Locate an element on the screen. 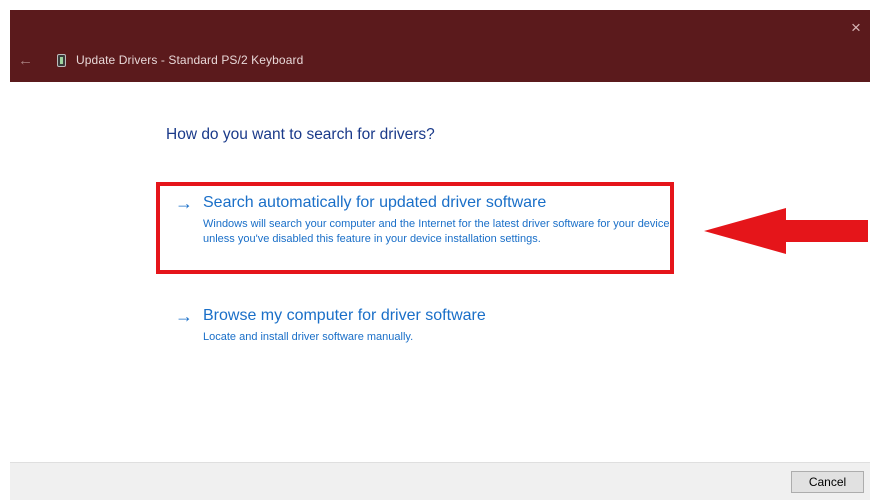 This screenshot has width=870, height=500. back-icon: ← is located at coordinates (25, 60).